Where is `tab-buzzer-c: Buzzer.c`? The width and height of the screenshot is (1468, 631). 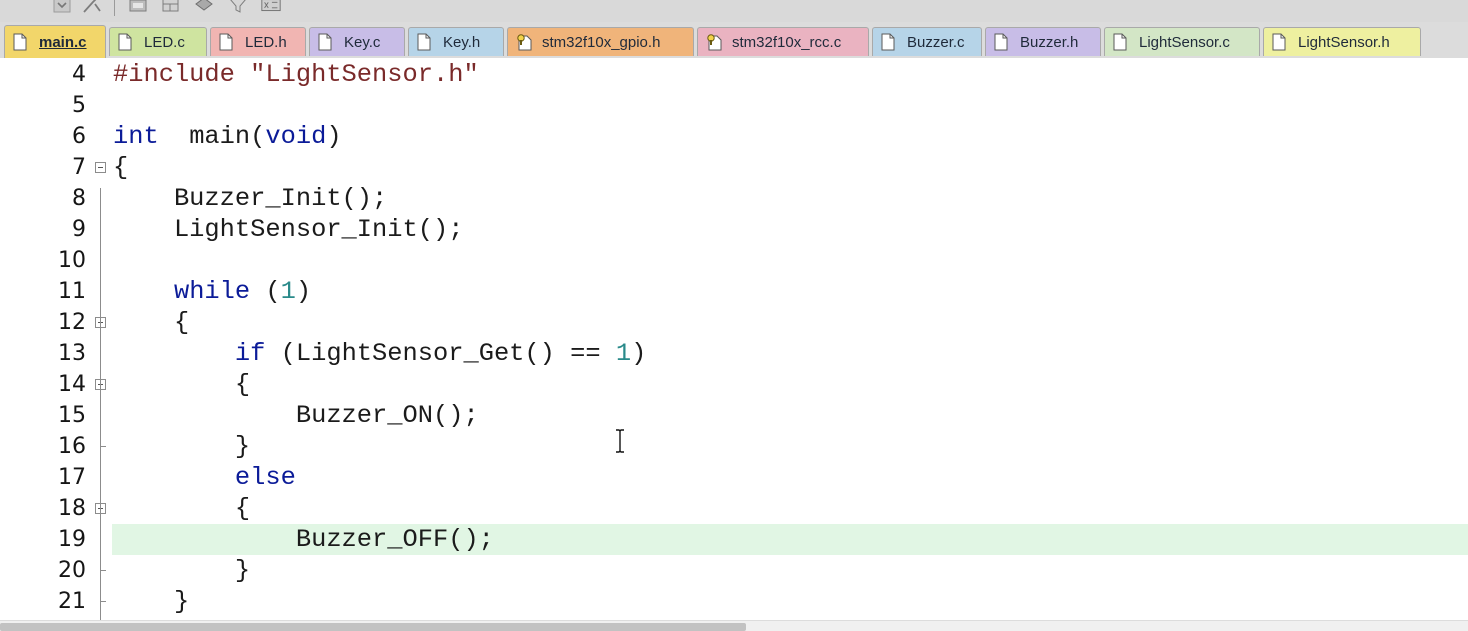
tab-buzzer-c: Buzzer.c is located at coordinates (927, 41).